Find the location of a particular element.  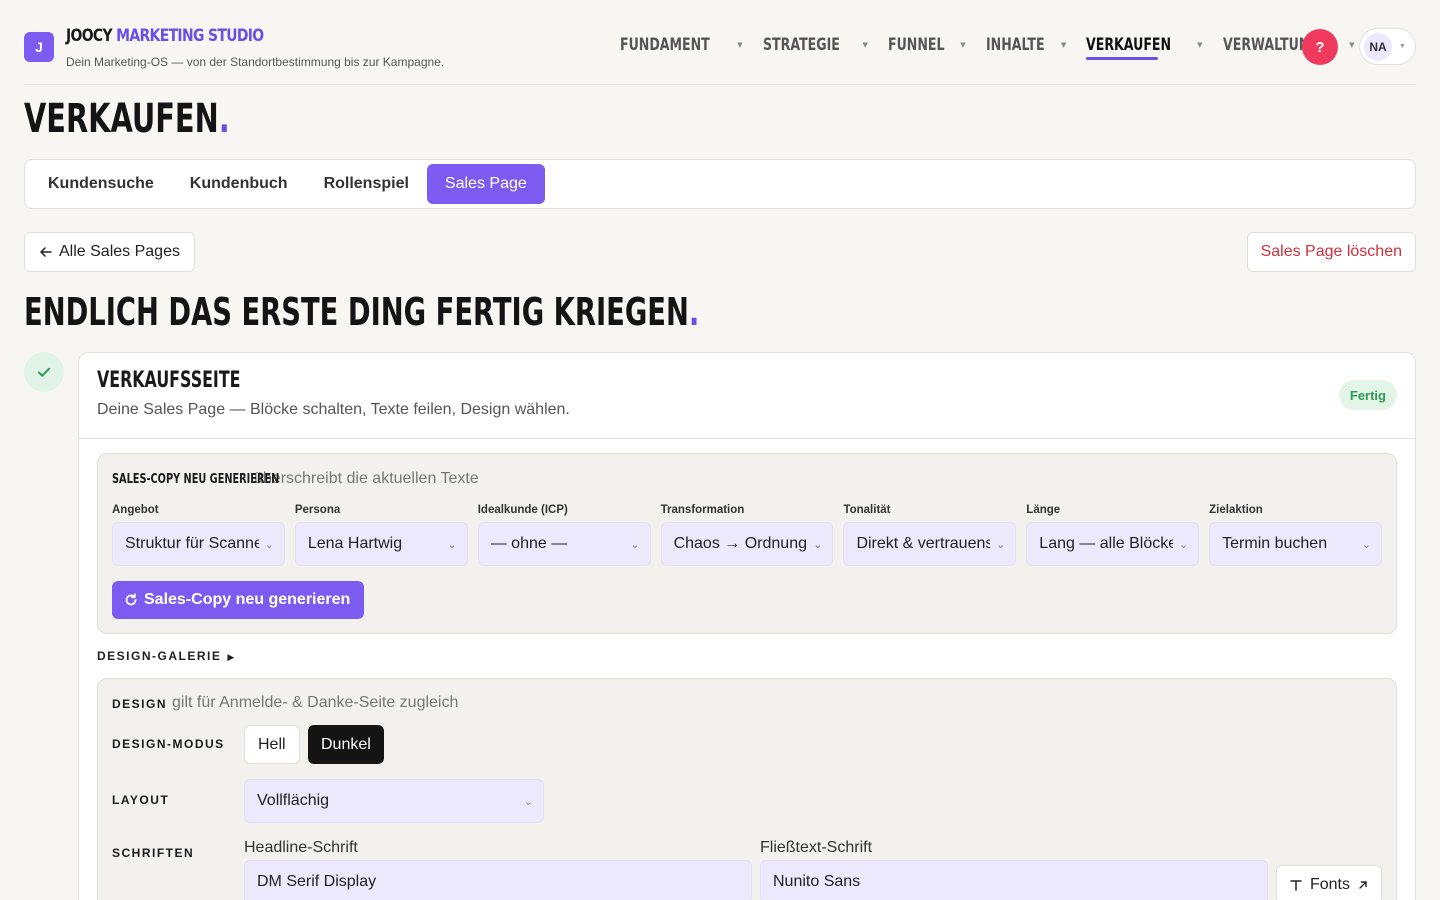

field-transformation: Transformation Chaos → Ordnung ⌄ is located at coordinates (747, 535).